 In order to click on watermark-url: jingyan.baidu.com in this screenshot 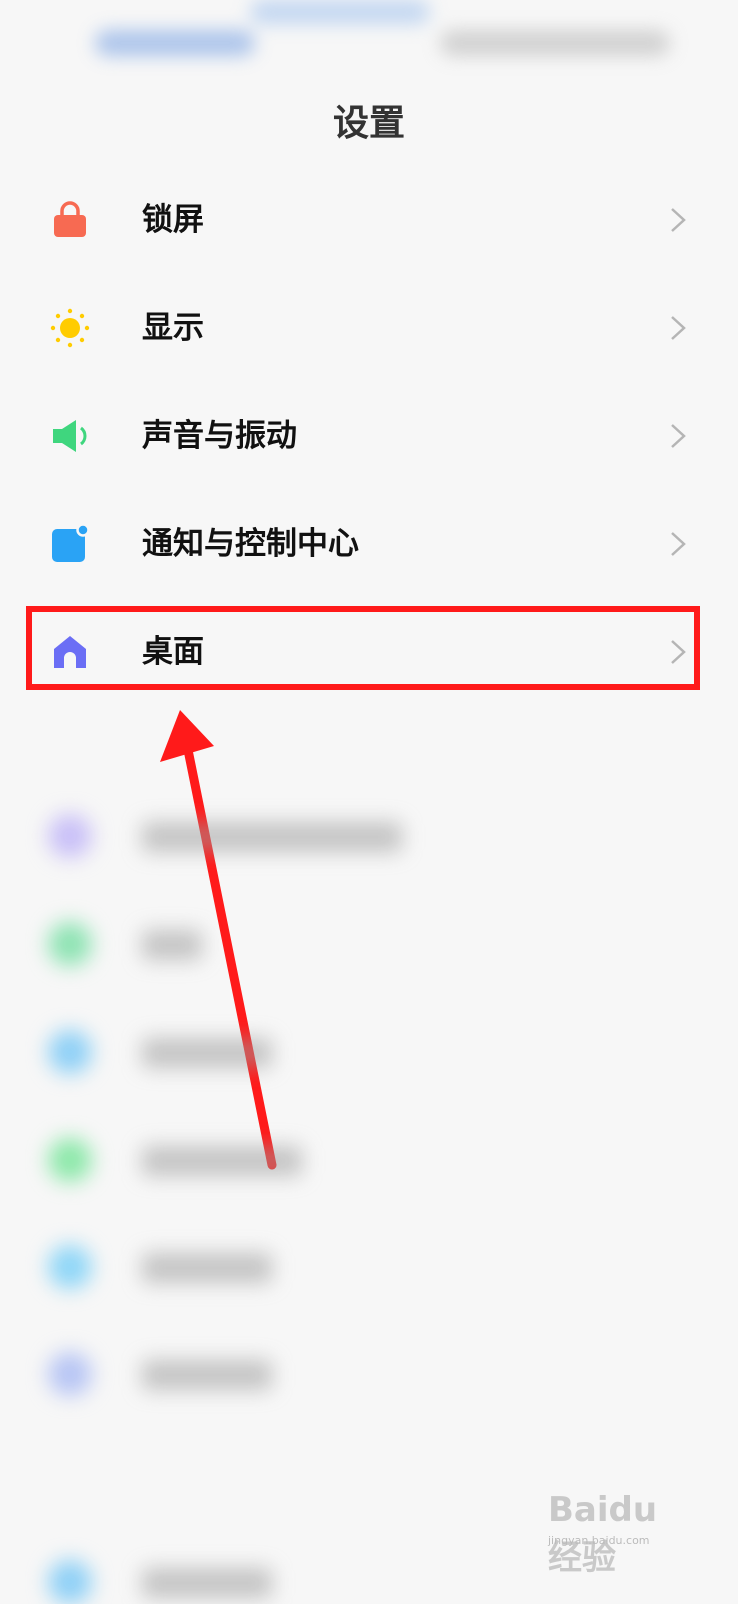, I will do `click(599, 1540)`.